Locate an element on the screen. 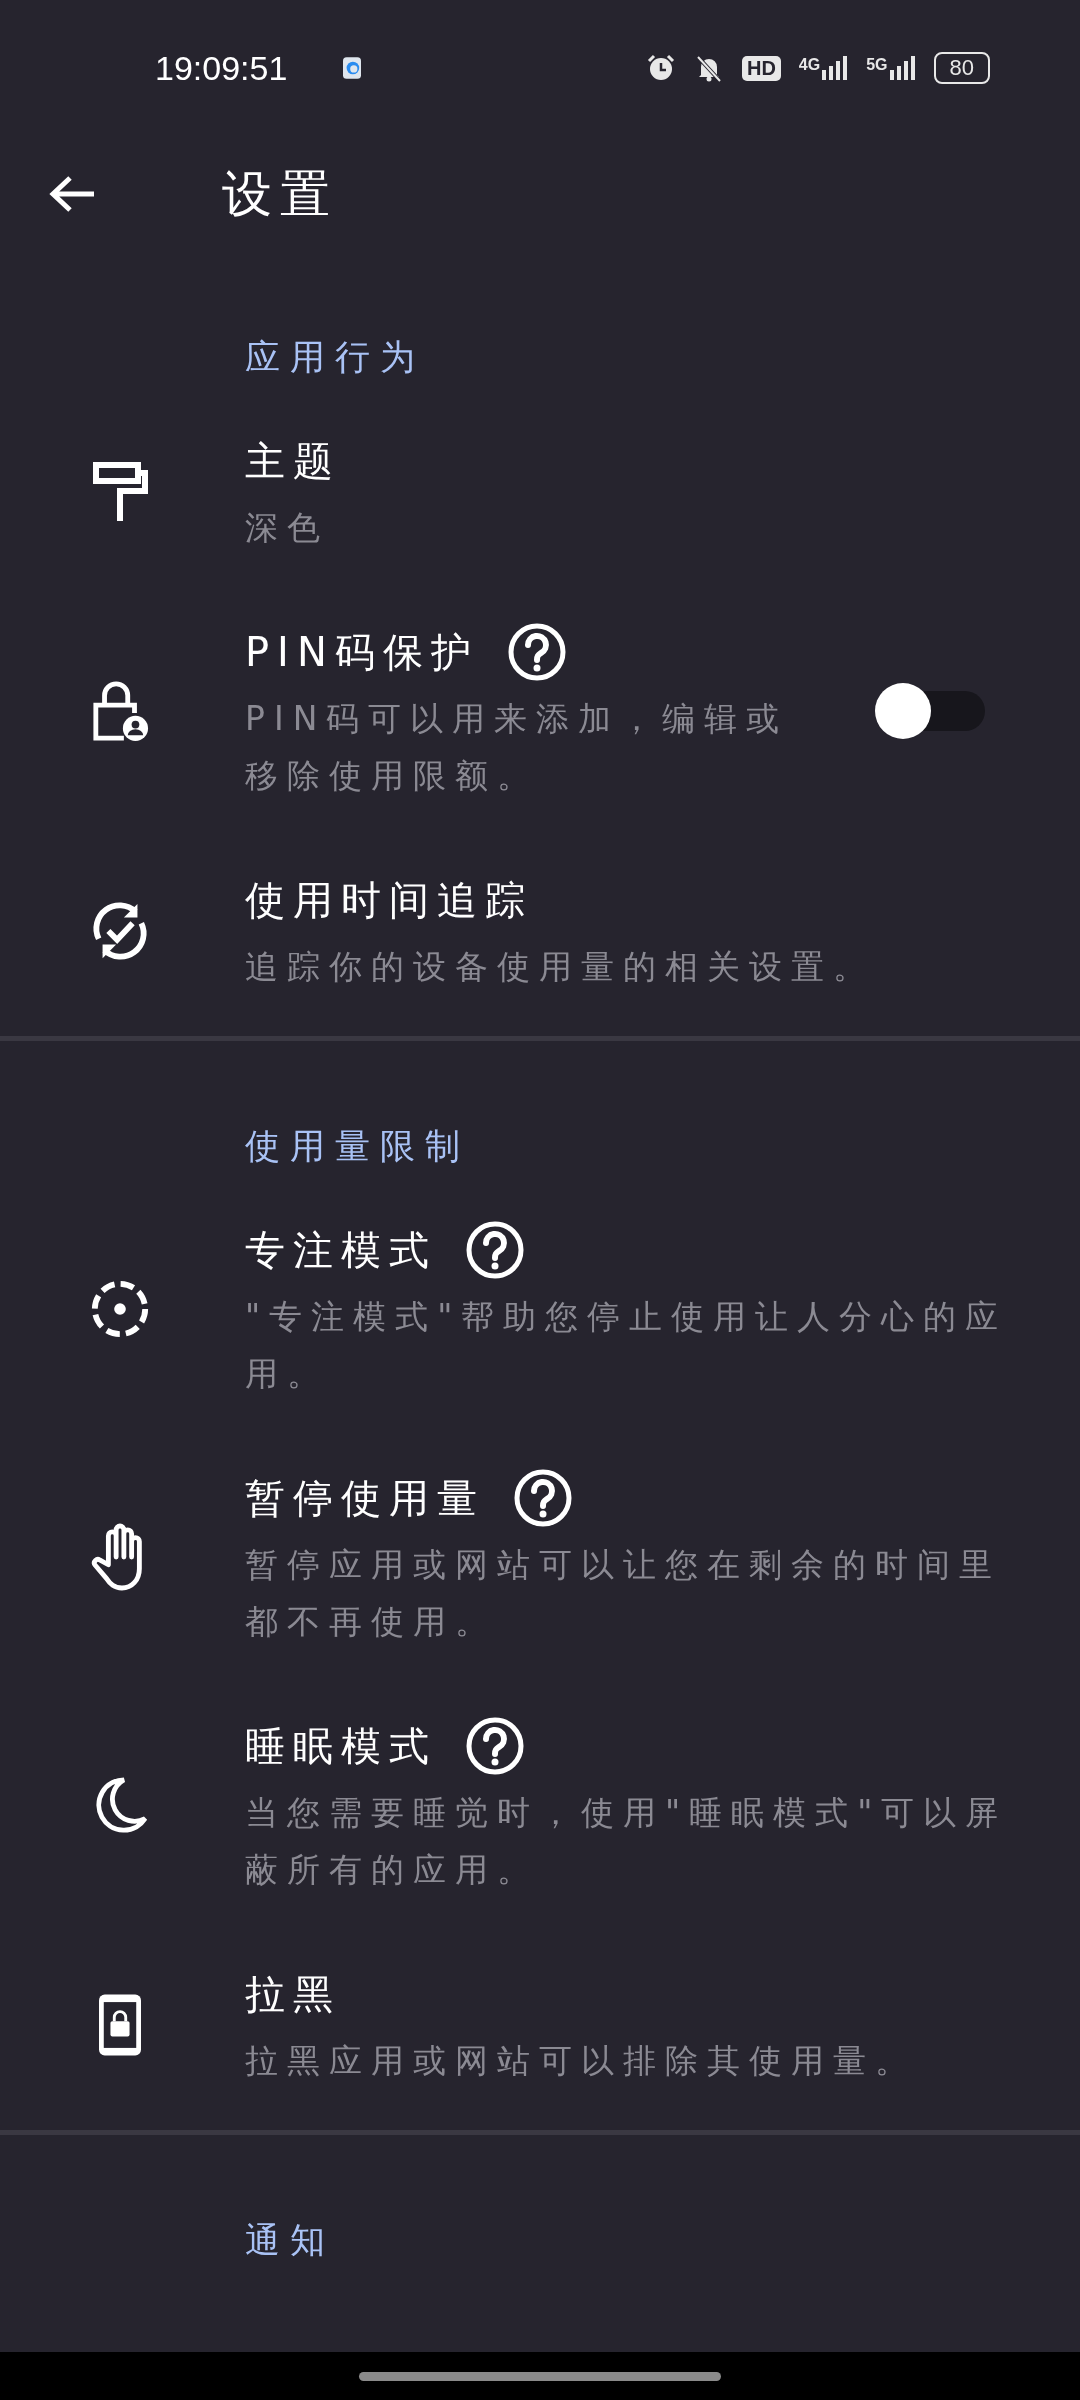 The image size is (1080, 2400). setting-title: 使用时间追踪 is located at coordinates (389, 900).